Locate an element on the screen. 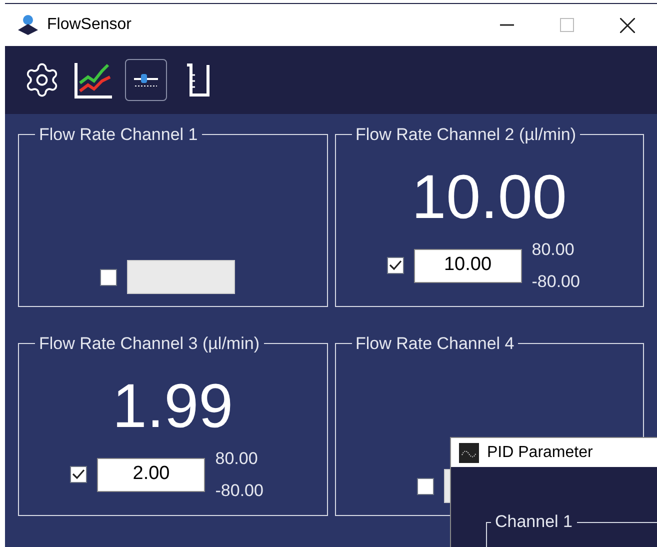  wave-icon is located at coordinates (469, 452).